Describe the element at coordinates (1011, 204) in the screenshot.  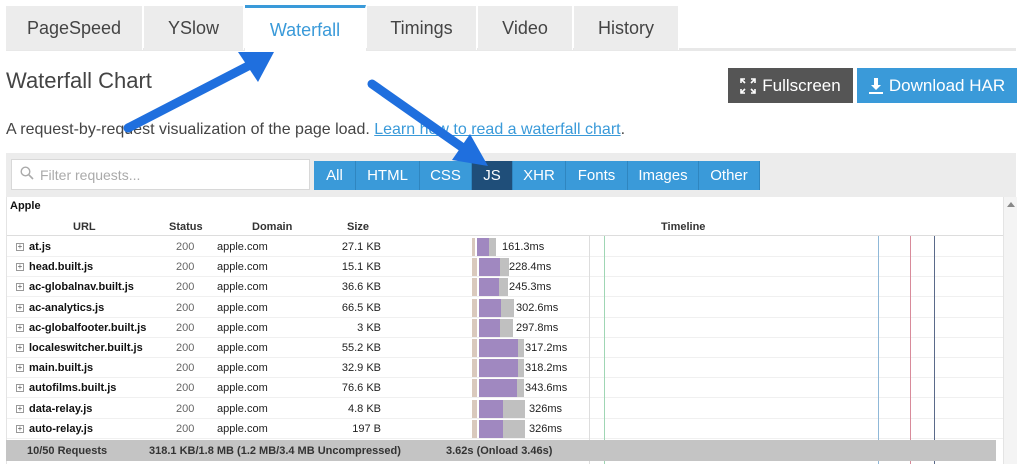
I see `scroll-up-icon` at that location.